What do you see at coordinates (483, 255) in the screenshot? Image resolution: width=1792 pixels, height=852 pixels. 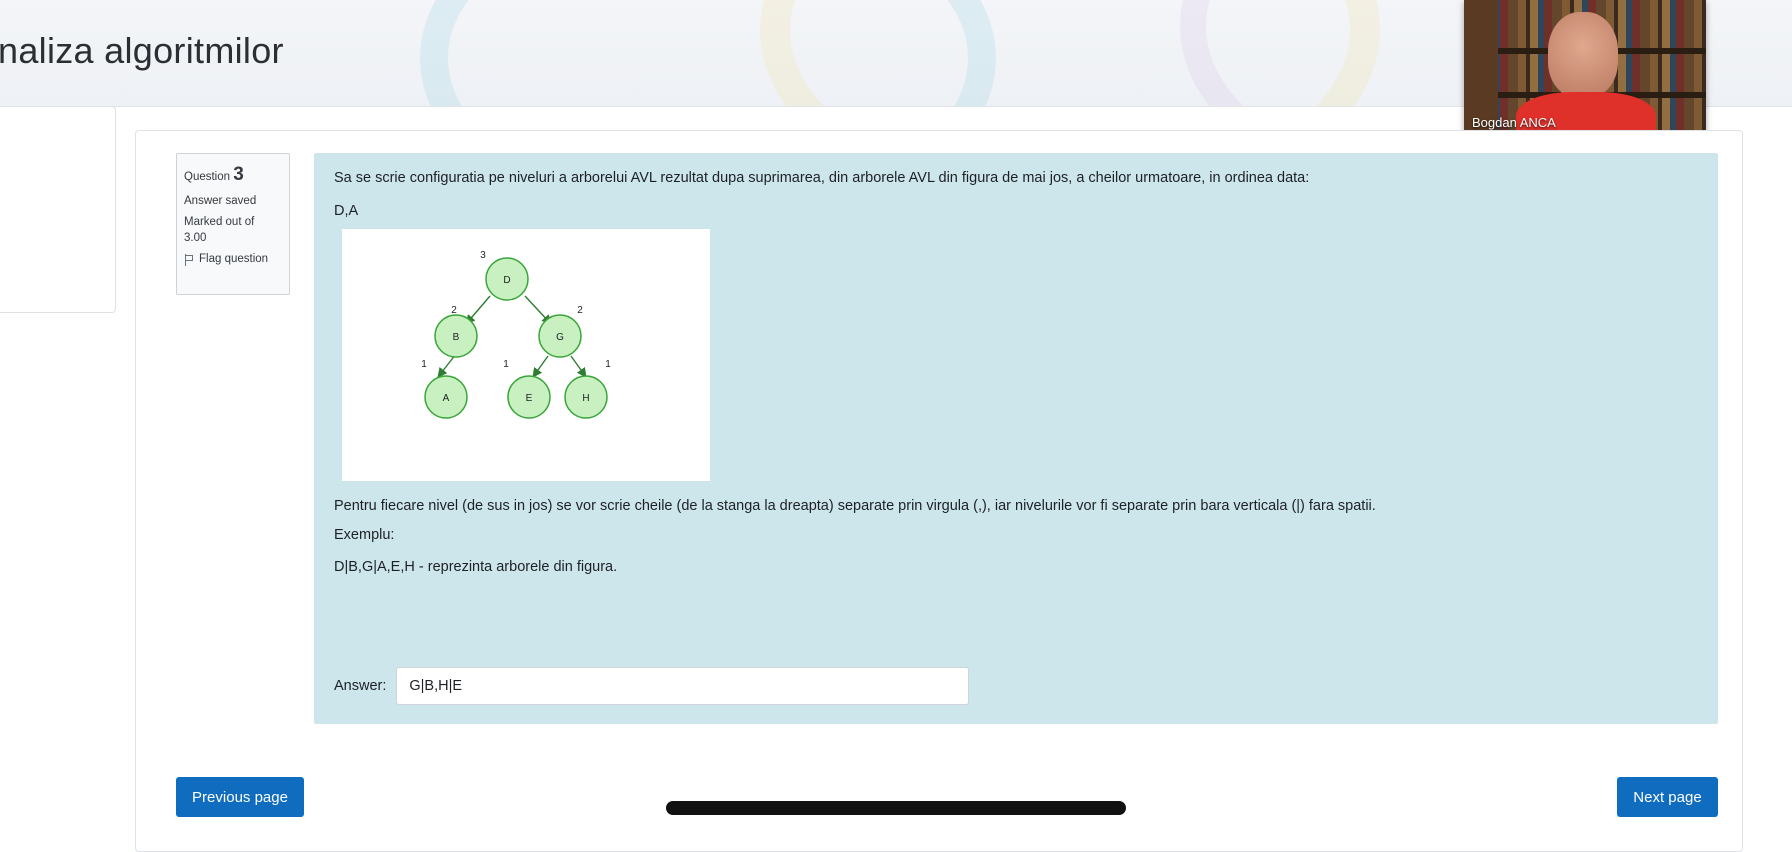 I see `tree-node-height: 3` at bounding box center [483, 255].